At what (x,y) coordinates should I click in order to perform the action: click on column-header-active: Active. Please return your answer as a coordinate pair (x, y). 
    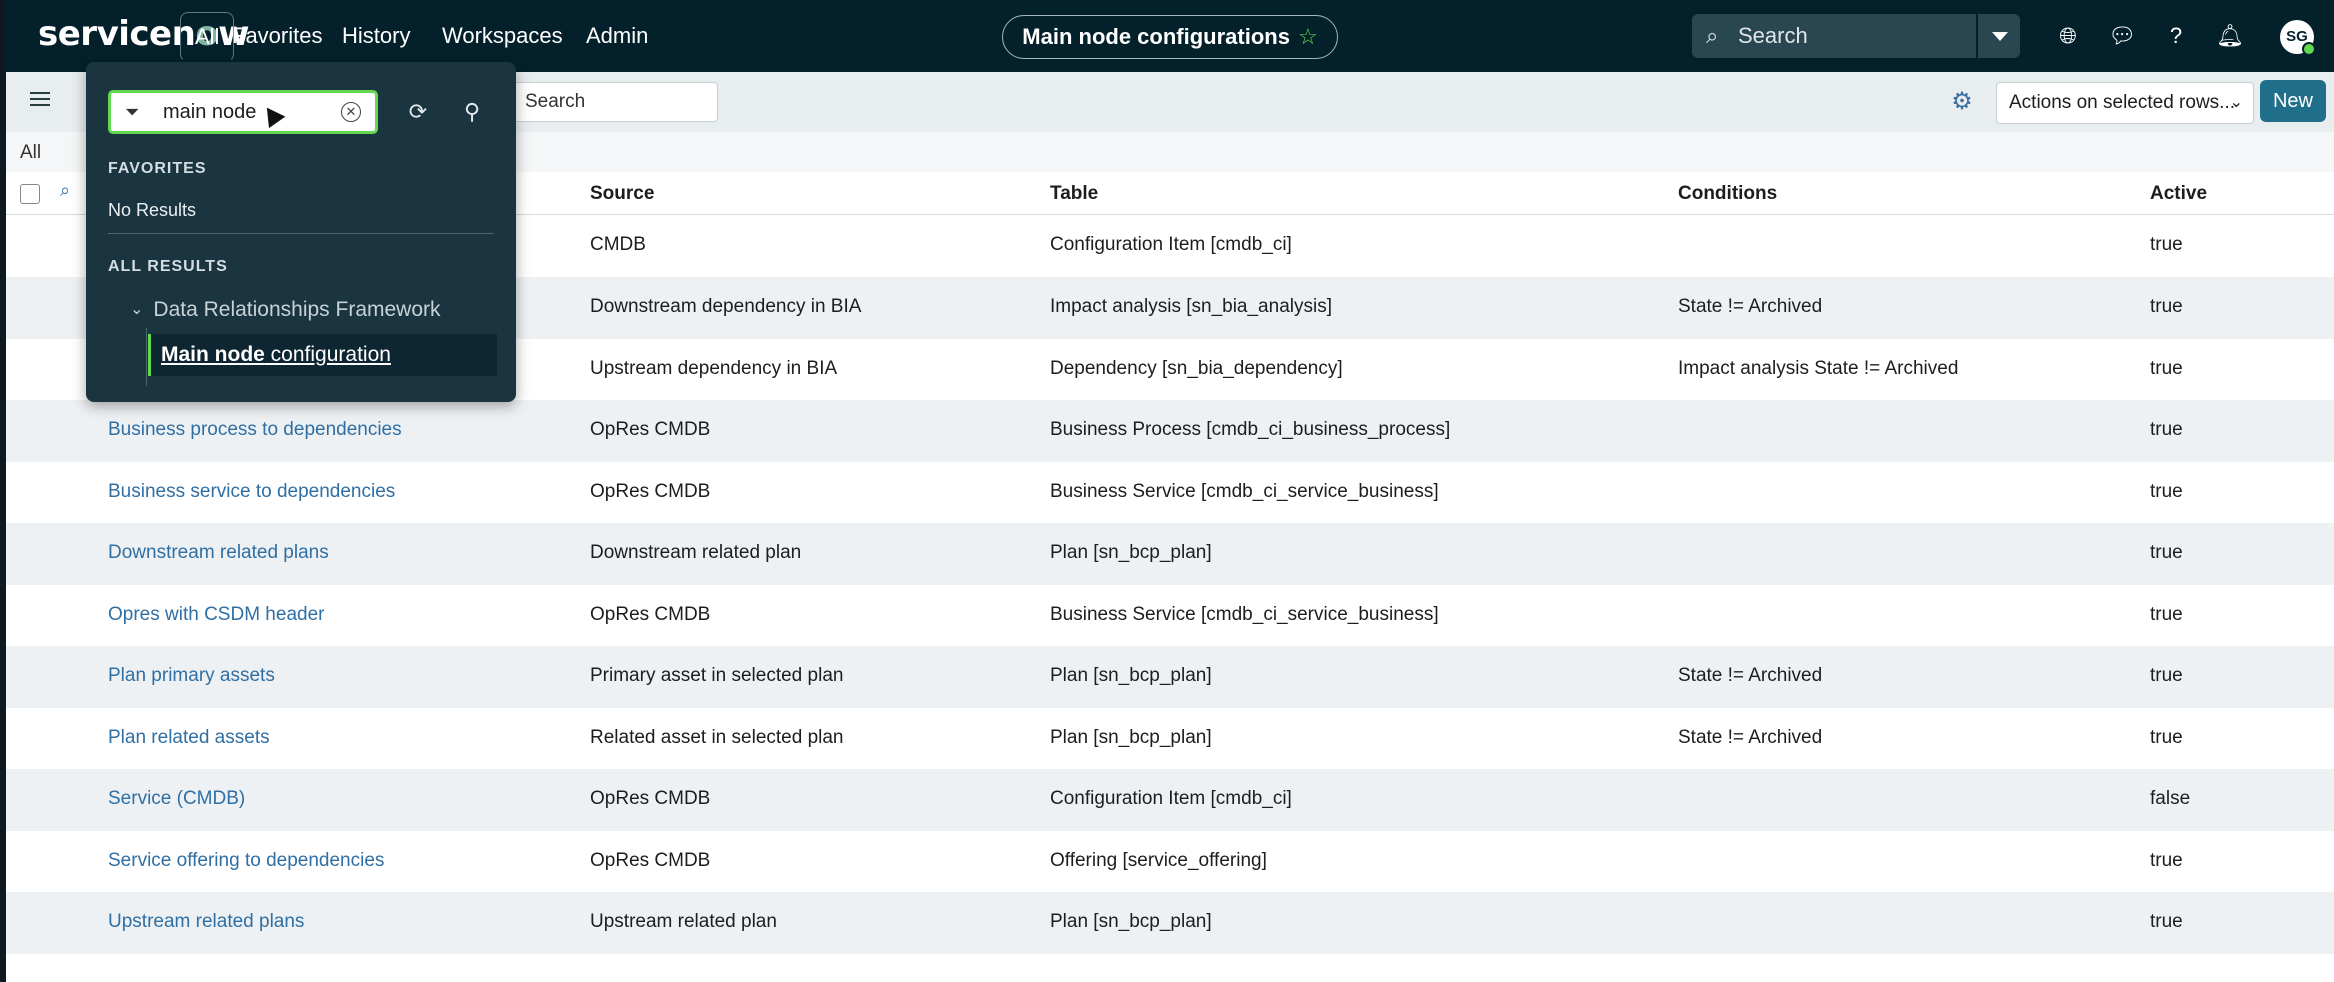
    Looking at the image, I should click on (2178, 194).